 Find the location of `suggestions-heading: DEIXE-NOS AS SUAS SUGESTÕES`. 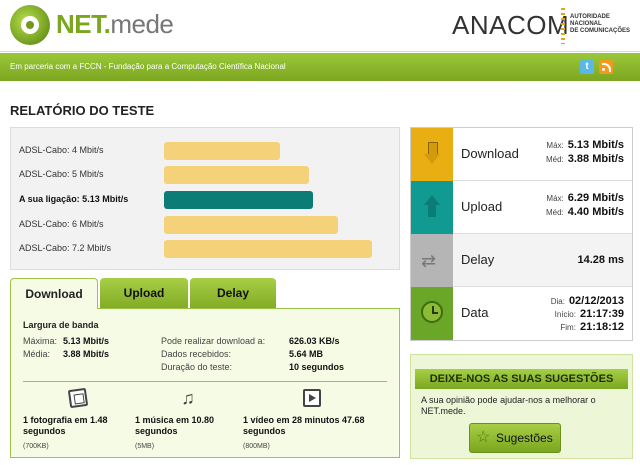

suggestions-heading: DEIXE-NOS AS SUAS SUGESTÕES is located at coordinates (521, 379).